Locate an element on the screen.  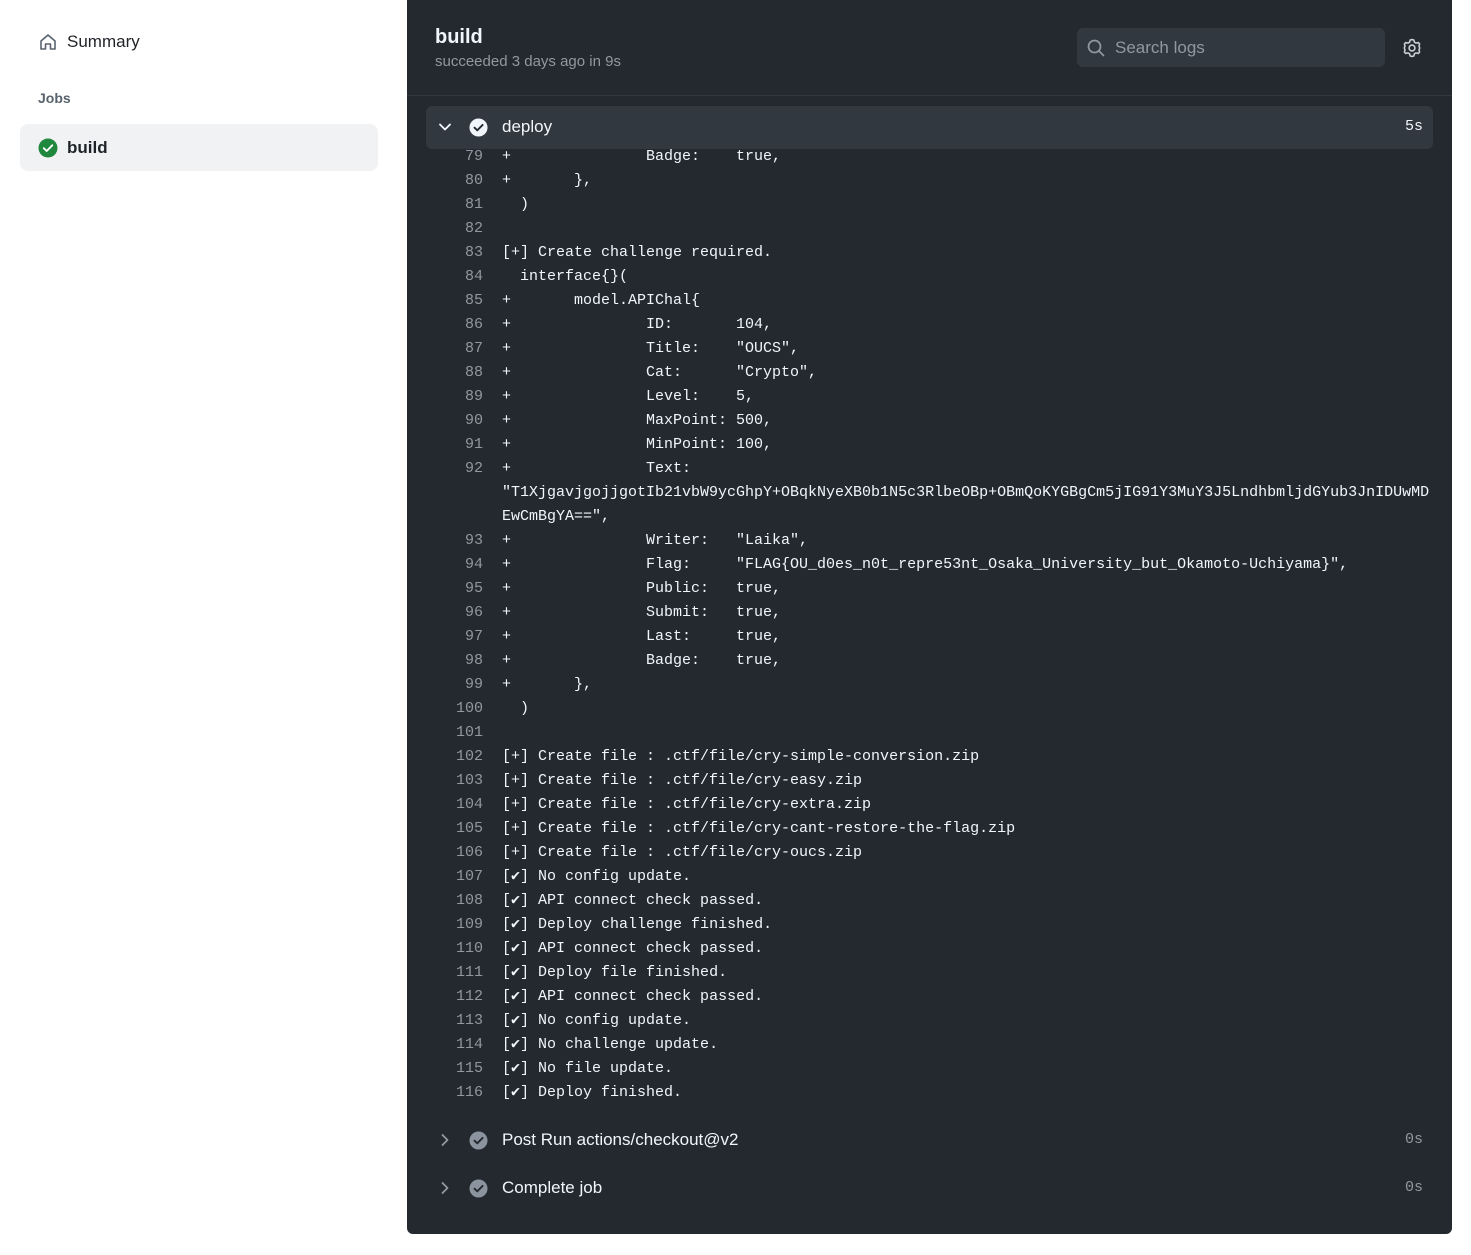
line-number: 112 is located at coordinates (454, 997).